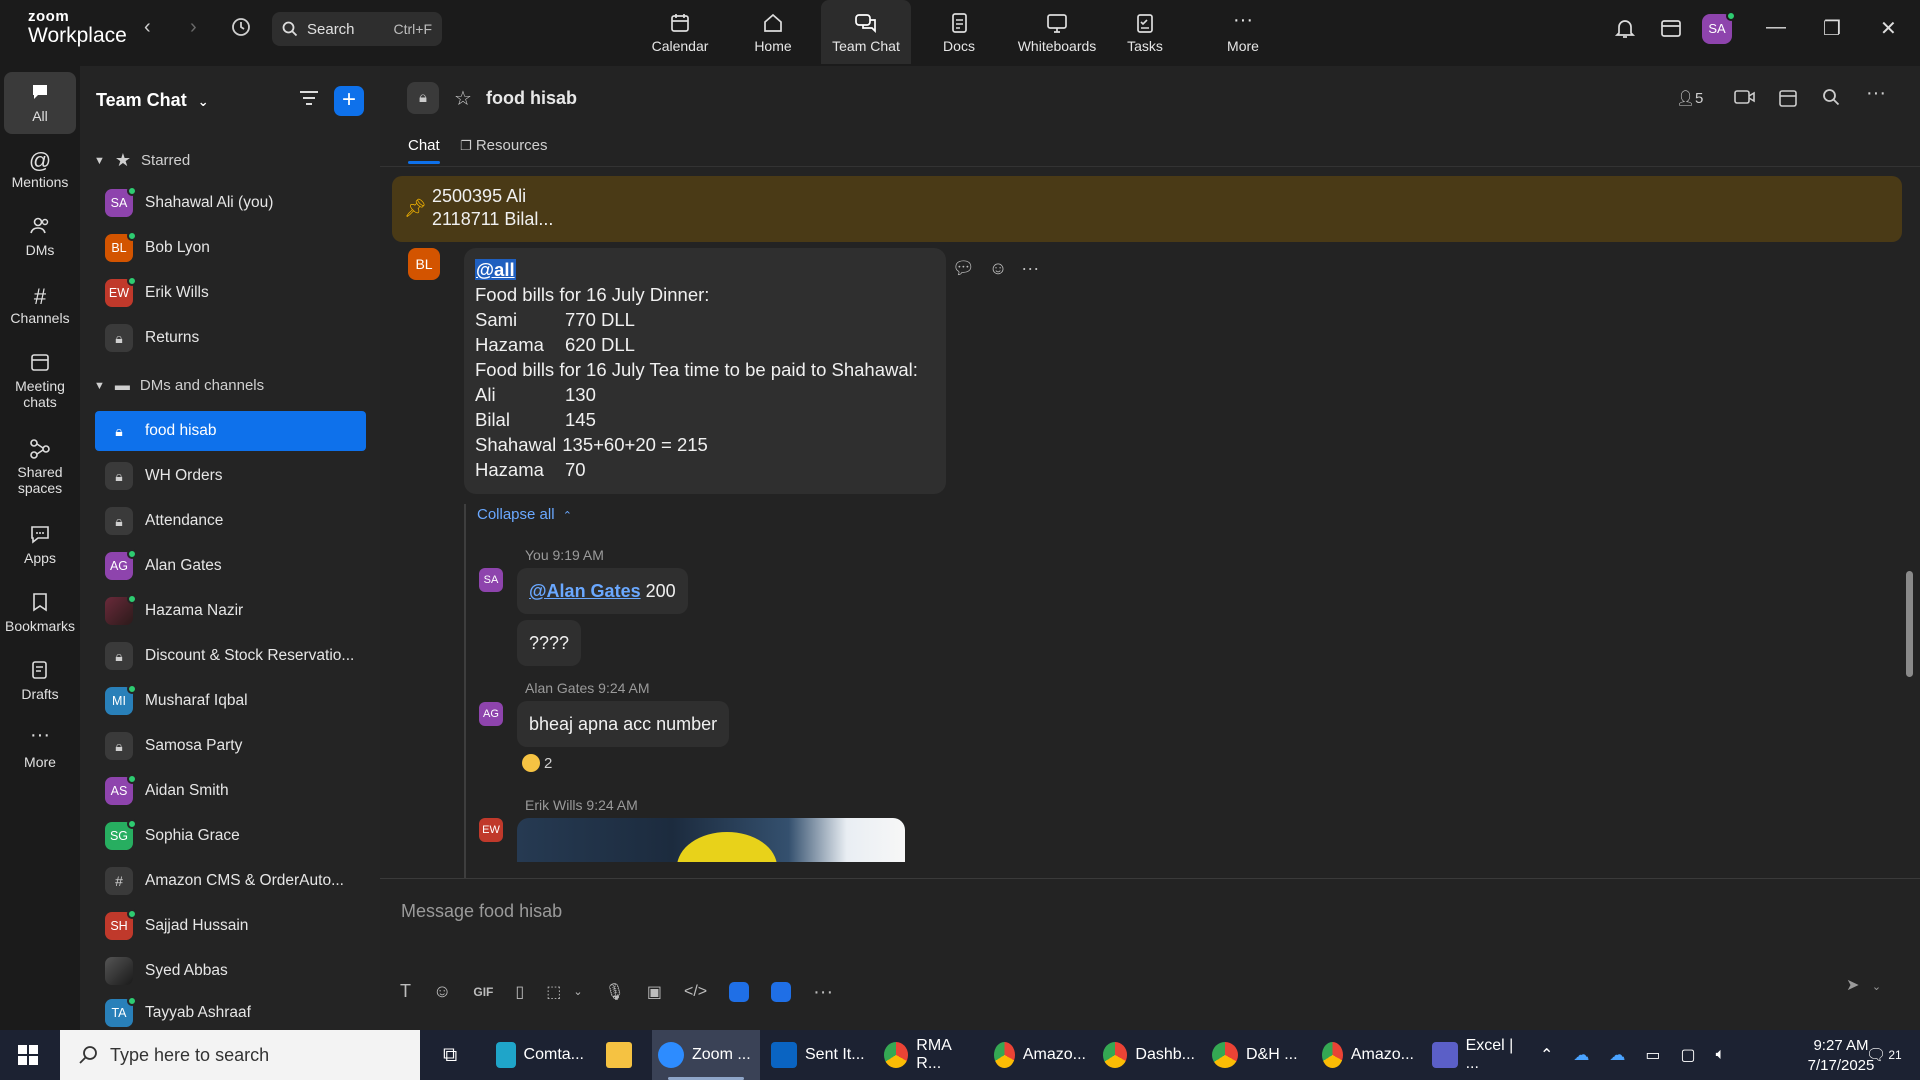  I want to click on back-arrow-icon: ‹, so click(147, 27).